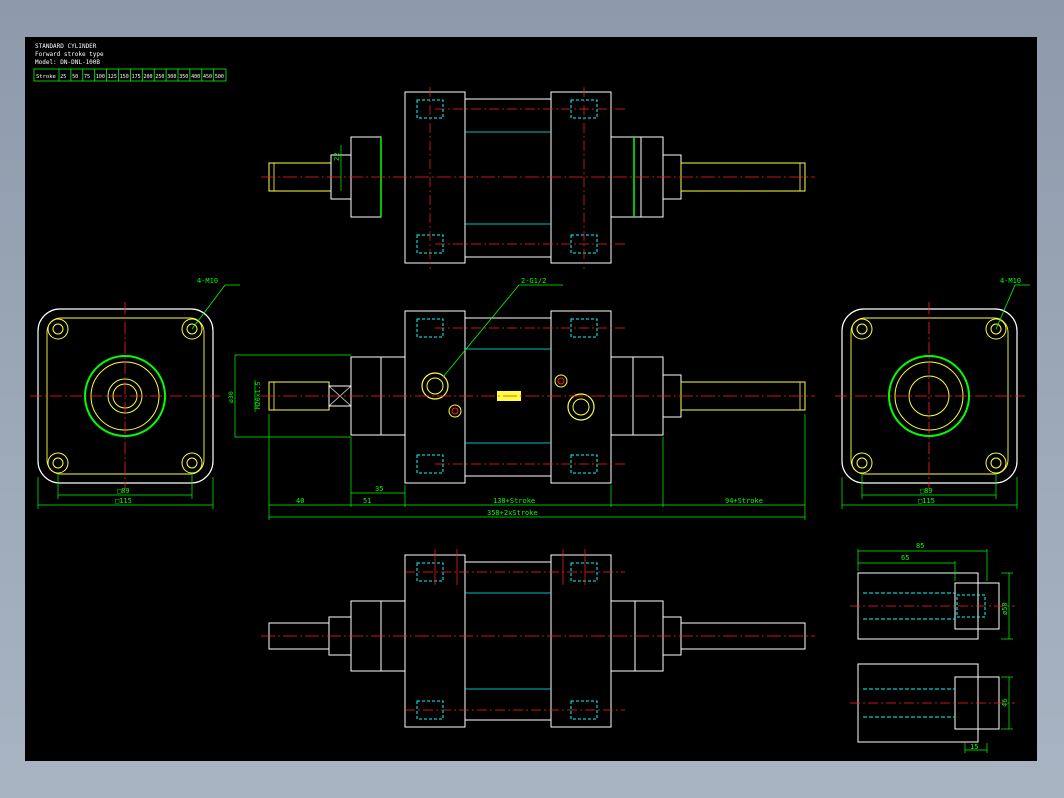 Image resolution: width=1064 pixels, height=798 pixels. What do you see at coordinates (581, 407) in the screenshot?
I see `port-rear` at bounding box center [581, 407].